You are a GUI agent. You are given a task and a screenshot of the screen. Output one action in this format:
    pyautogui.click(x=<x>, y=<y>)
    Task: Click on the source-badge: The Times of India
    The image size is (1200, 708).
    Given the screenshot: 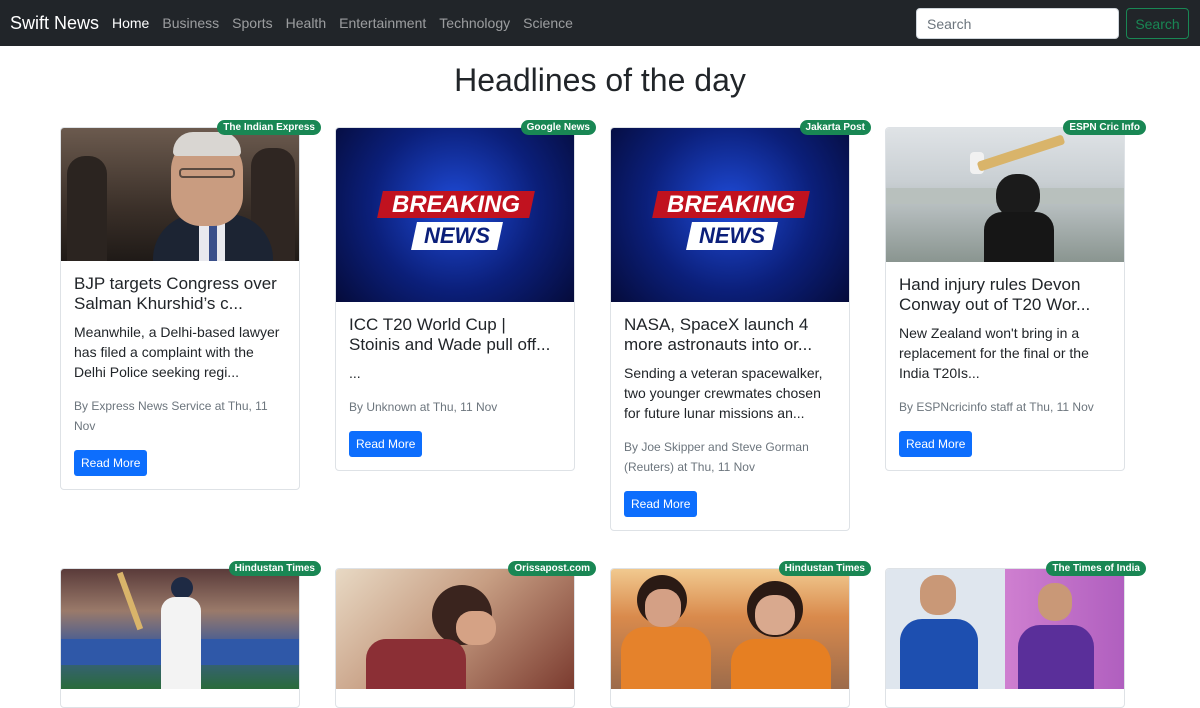 What is the action you would take?
    pyautogui.click(x=1096, y=568)
    